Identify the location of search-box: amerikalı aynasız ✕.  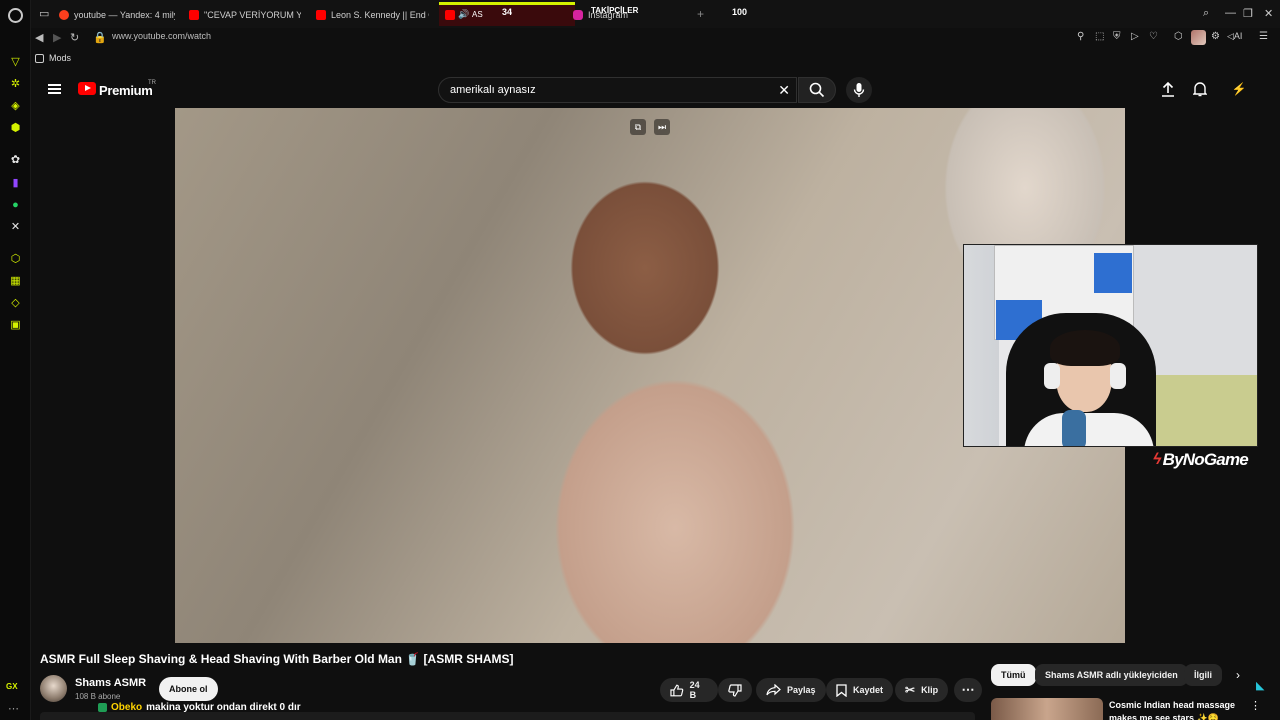
(617, 90).